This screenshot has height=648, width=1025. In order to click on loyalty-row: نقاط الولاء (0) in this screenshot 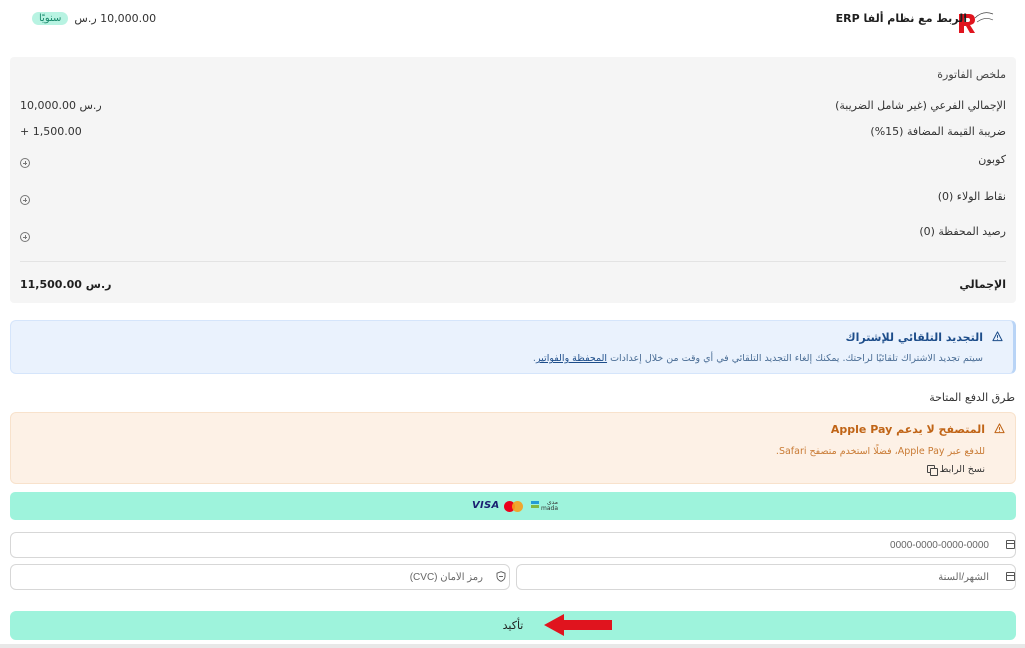, I will do `click(513, 198)`.